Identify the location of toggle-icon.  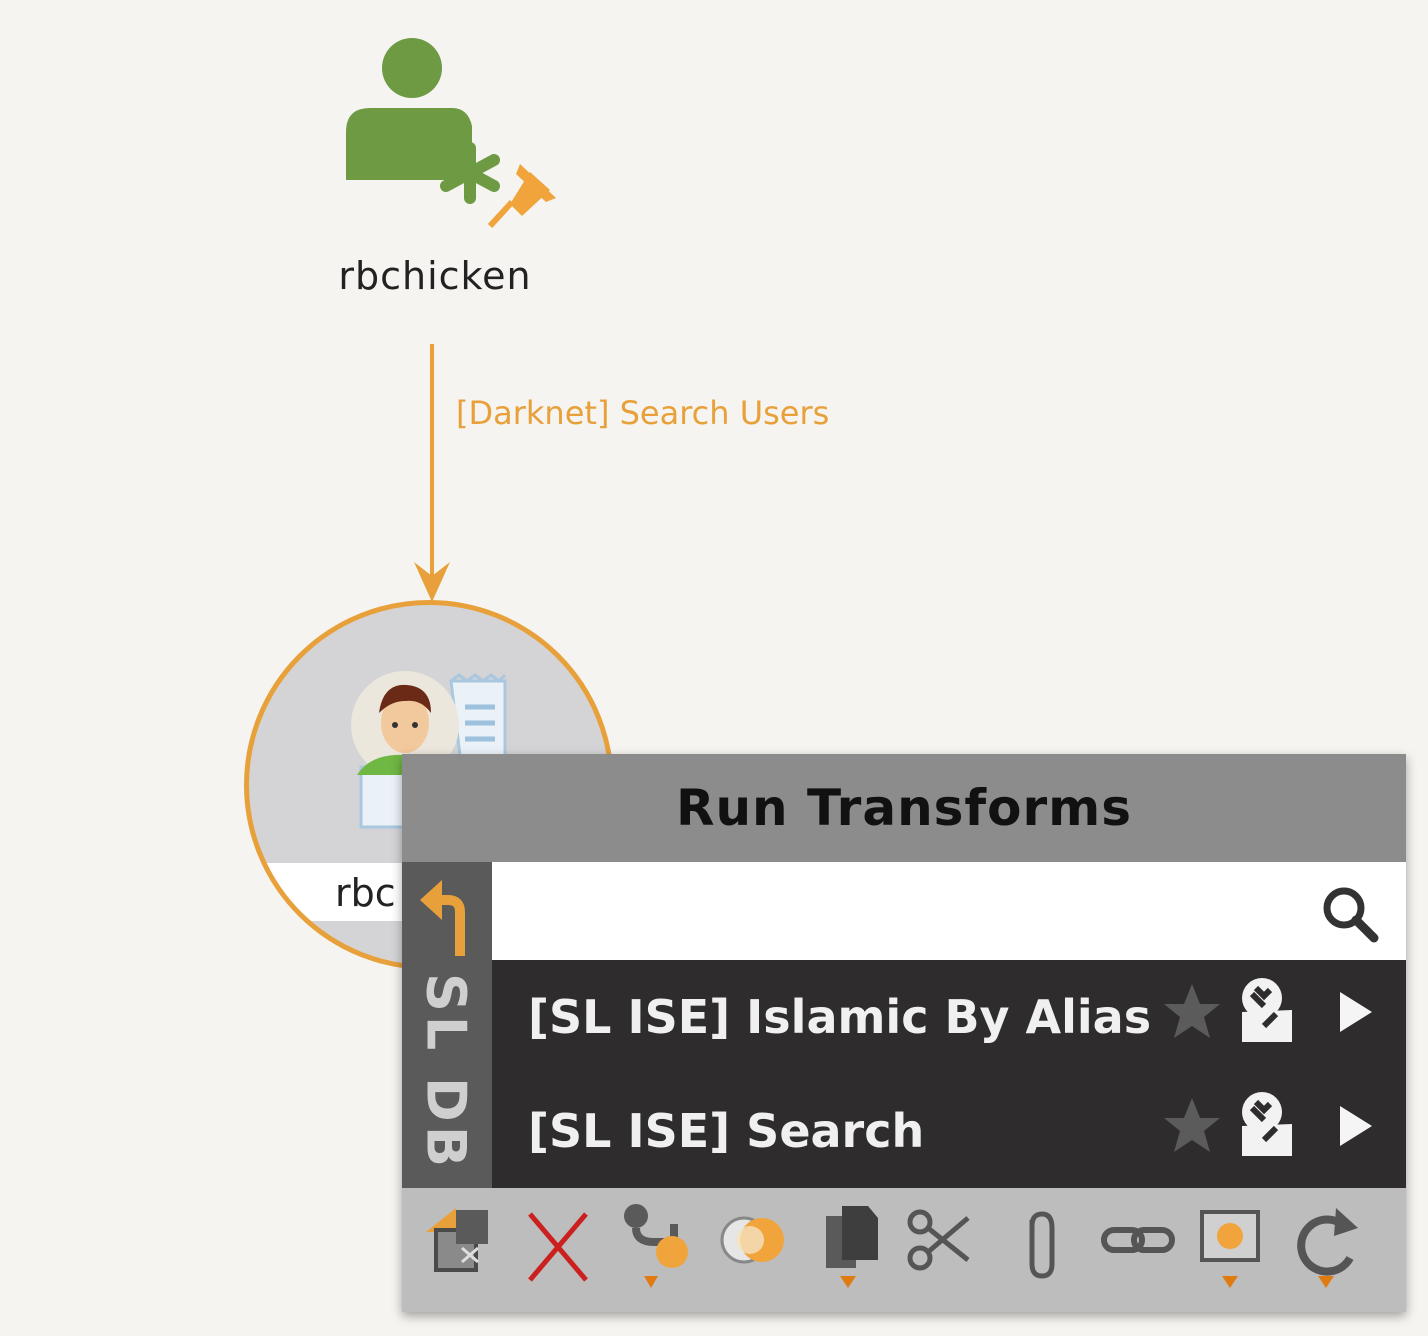
(752, 1250).